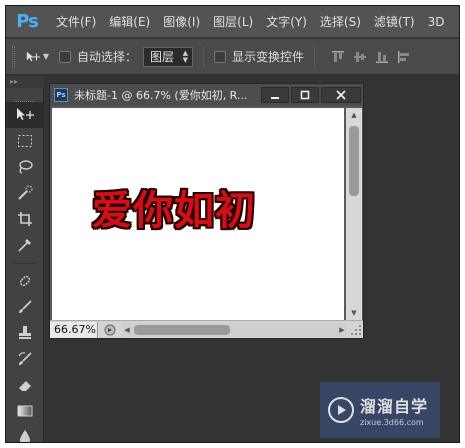 Image resolution: width=465 pixels, height=448 pixels. I want to click on align-top-edges-icon, so click(338, 57).